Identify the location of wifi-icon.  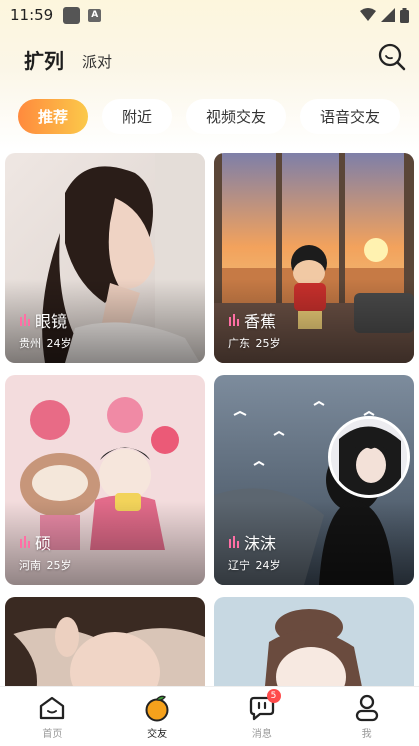
(368, 14).